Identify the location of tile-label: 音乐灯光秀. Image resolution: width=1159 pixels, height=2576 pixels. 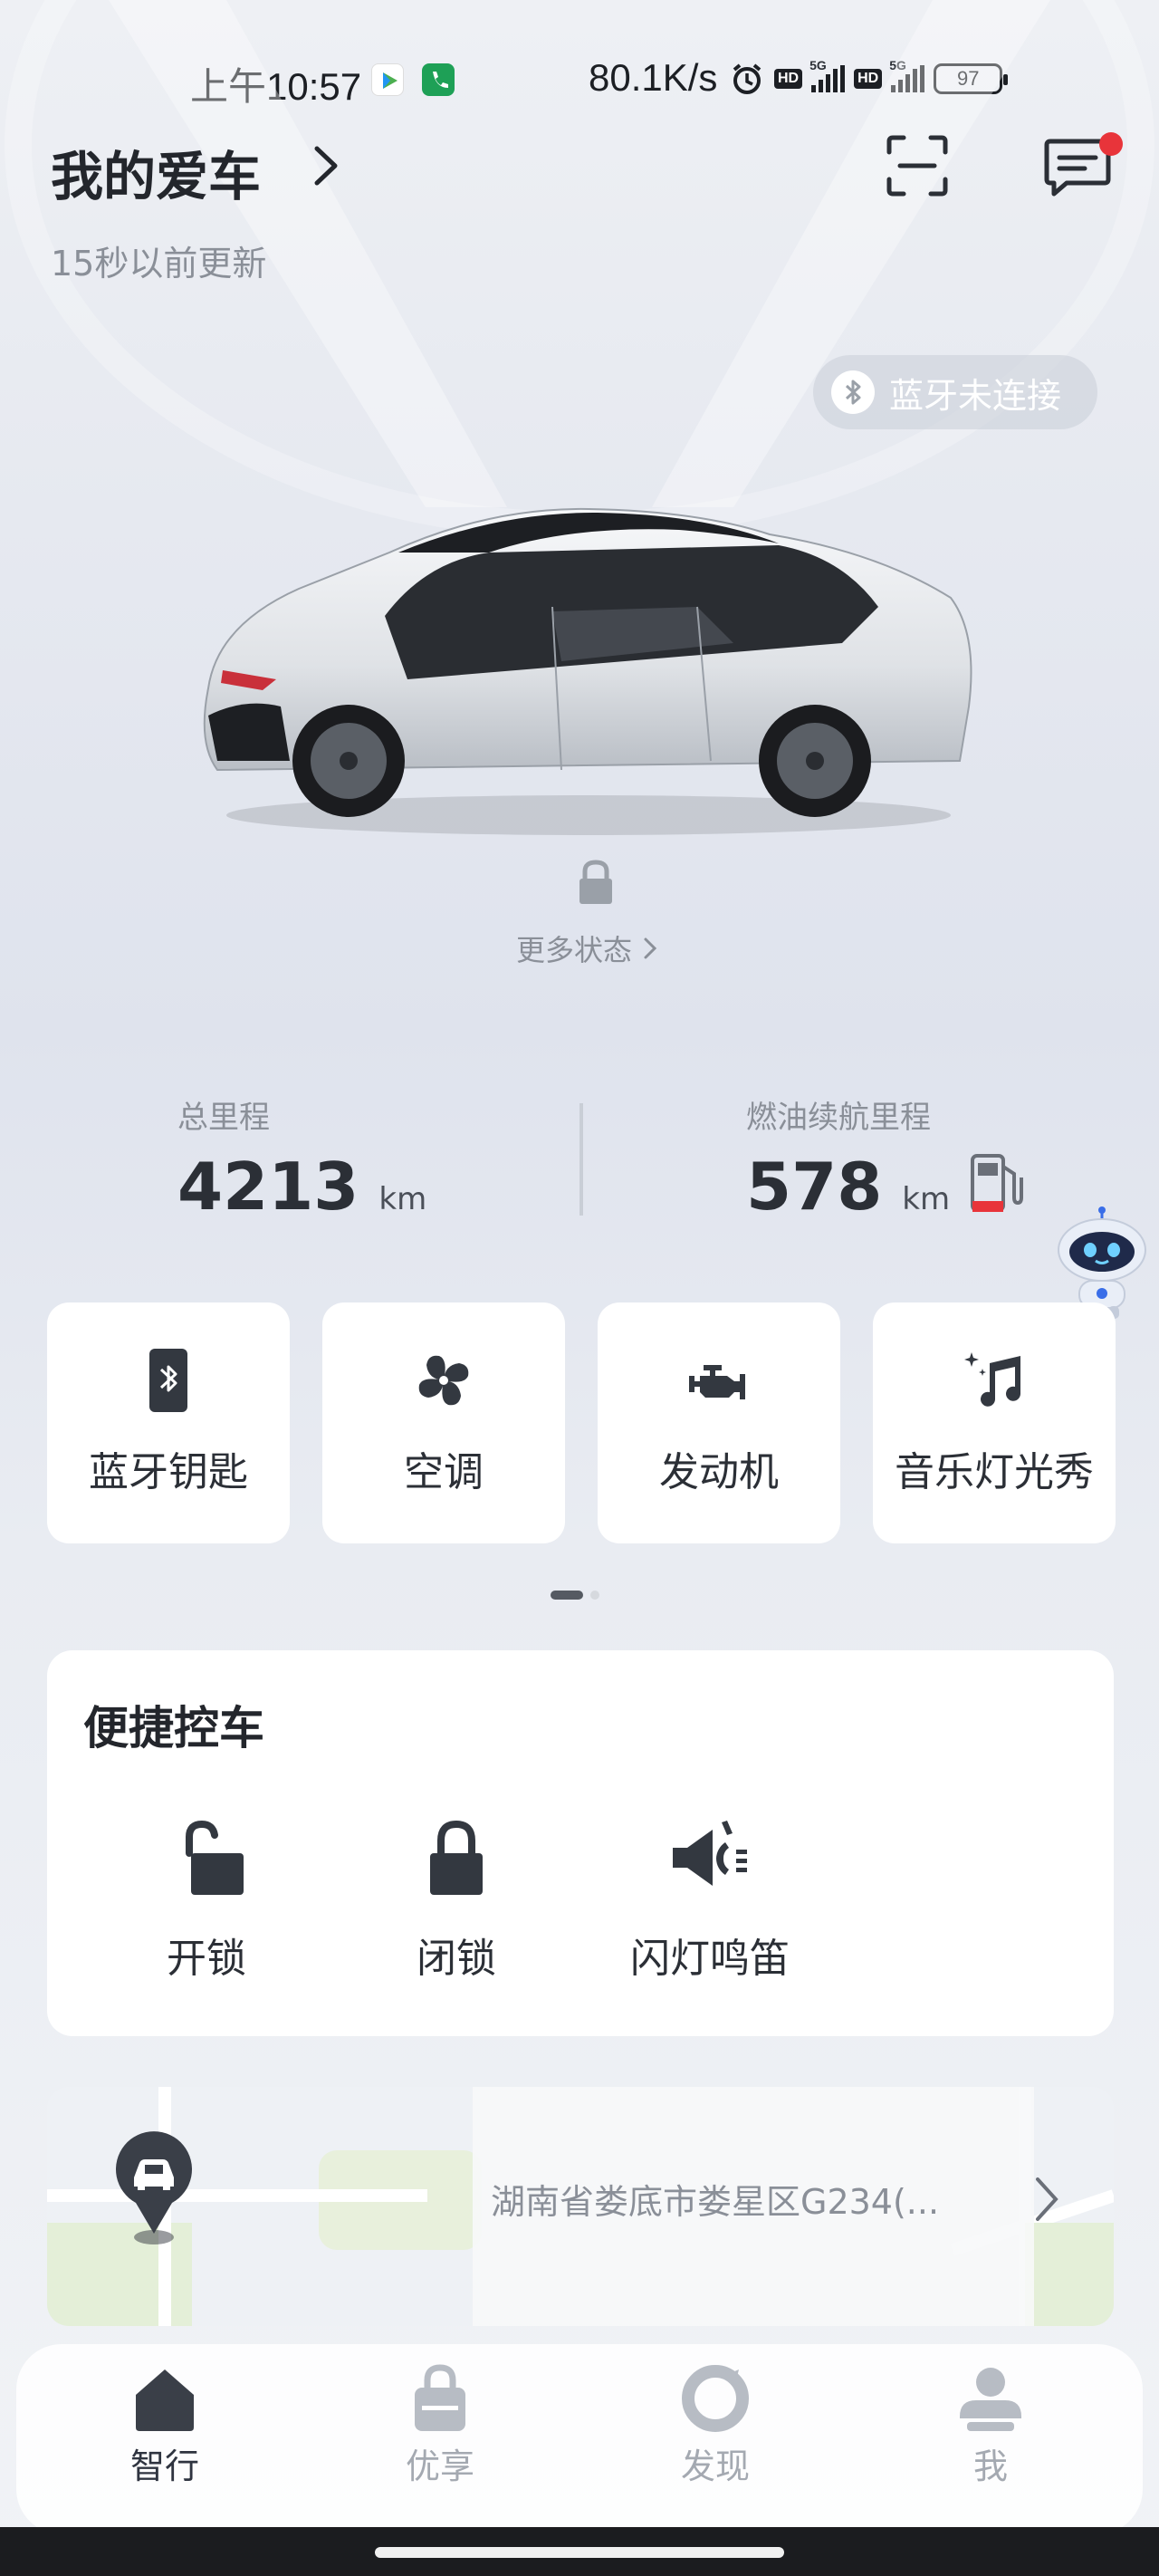
(995, 1472).